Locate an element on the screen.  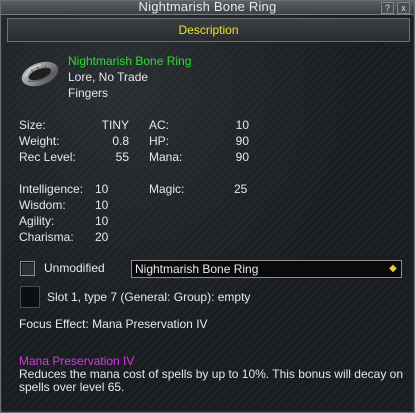
stat-mana-value: 90 is located at coordinates (242, 157).